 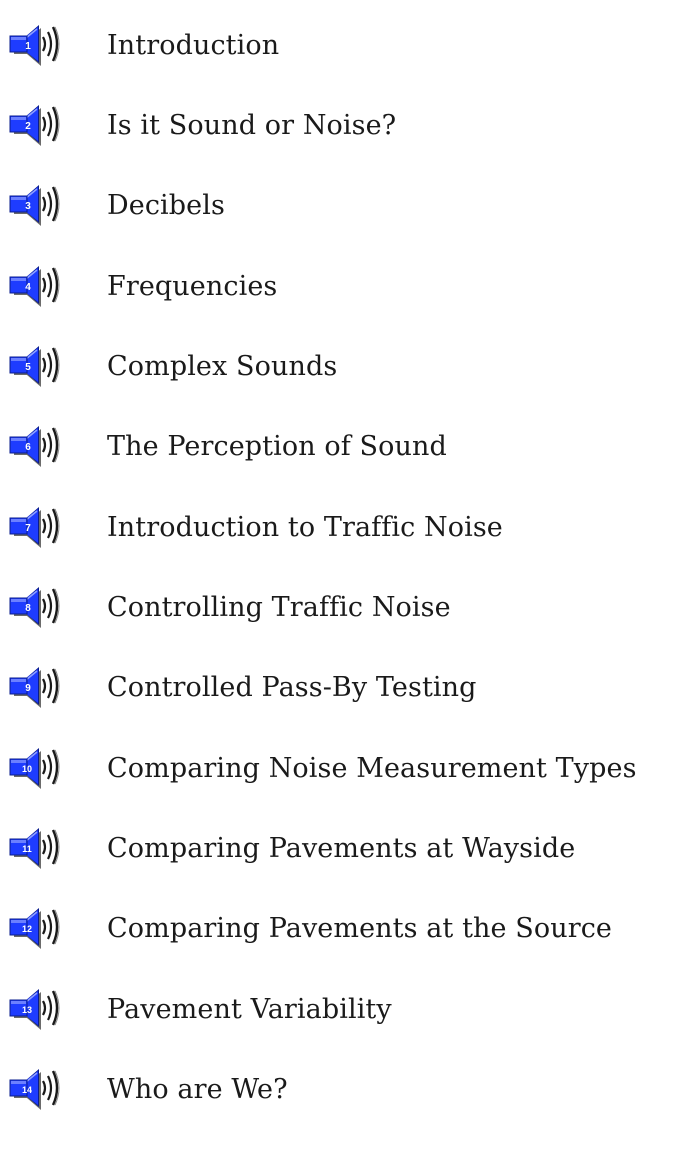 I want to click on speaker-audio-icon: 11, so click(x=40, y=849).